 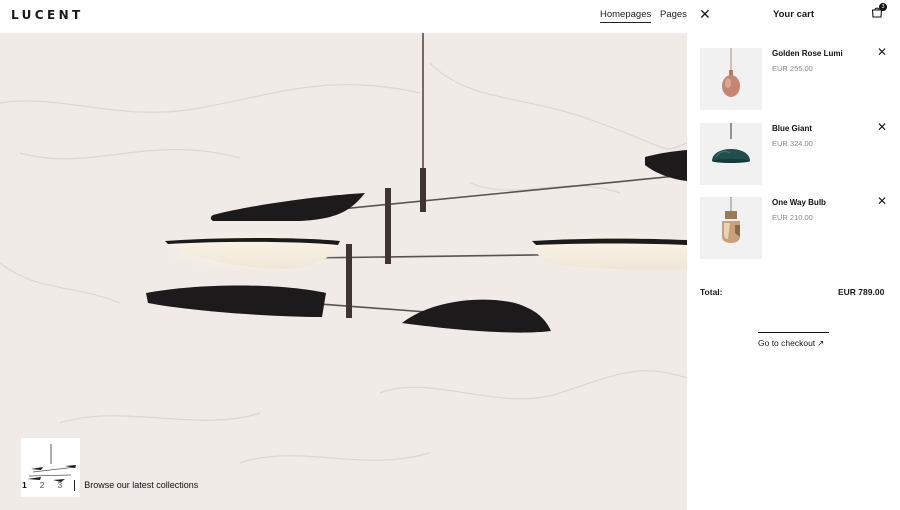 What do you see at coordinates (861, 292) in the screenshot?
I see `cart-total-value: EUR 789.00` at bounding box center [861, 292].